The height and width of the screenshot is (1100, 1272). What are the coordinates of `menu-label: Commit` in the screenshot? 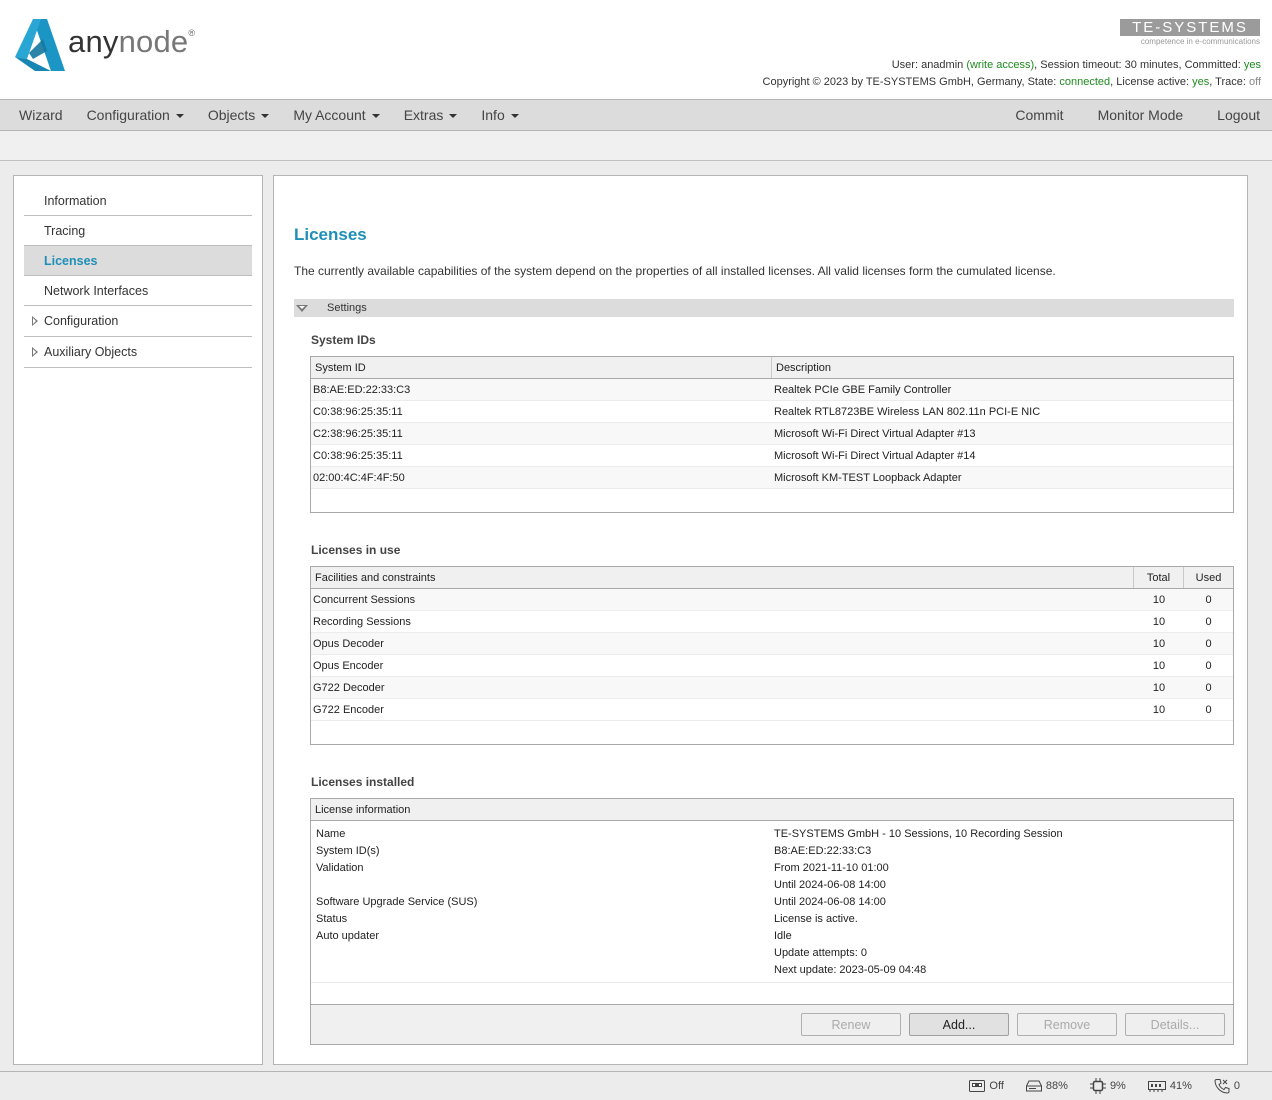 It's located at (1039, 115).